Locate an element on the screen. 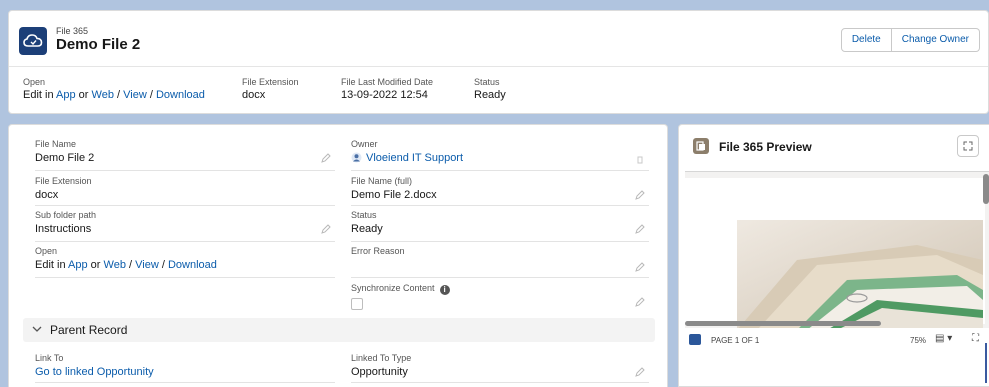 Image resolution: width=989 pixels, height=387 pixels. zoom-level: 75% is located at coordinates (918, 340).